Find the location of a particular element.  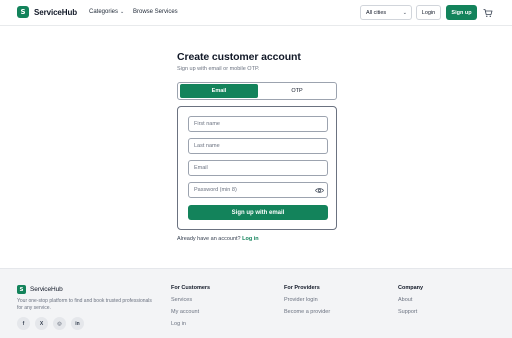

login-prompt: Already have an account? Log in is located at coordinates (218, 239).